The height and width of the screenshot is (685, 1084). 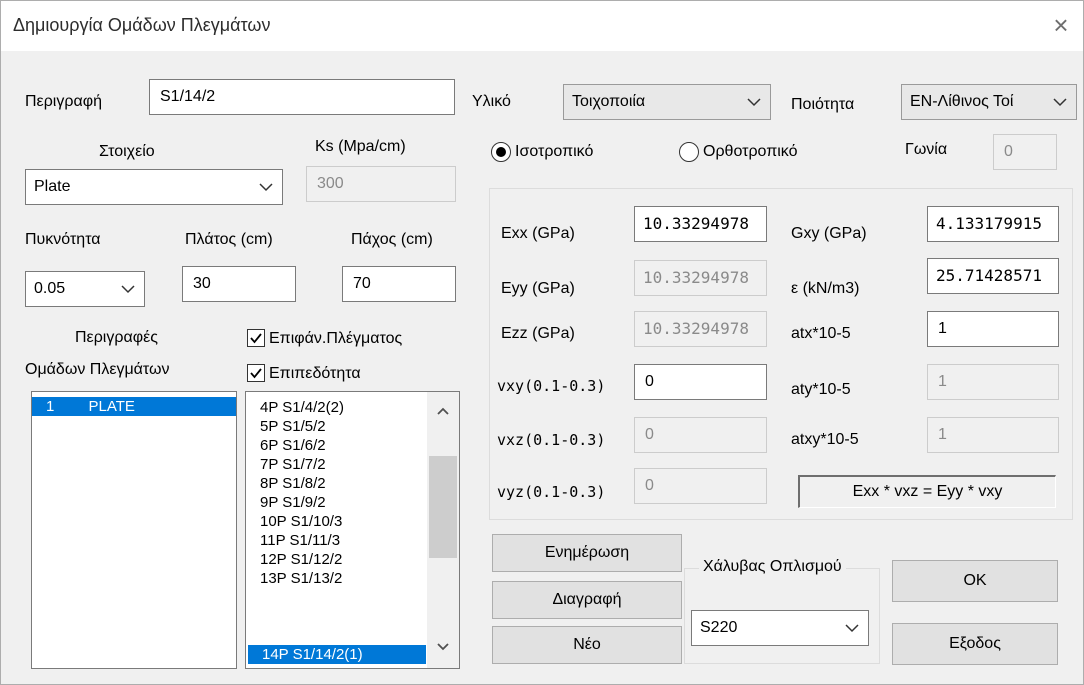 I want to click on density-select: 0.05, so click(x=85, y=289).